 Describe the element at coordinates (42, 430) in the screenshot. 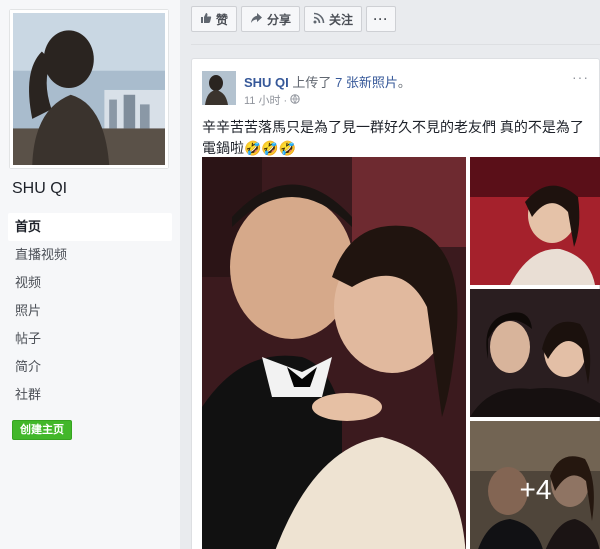

I see `create-page-button: 创建主页` at that location.